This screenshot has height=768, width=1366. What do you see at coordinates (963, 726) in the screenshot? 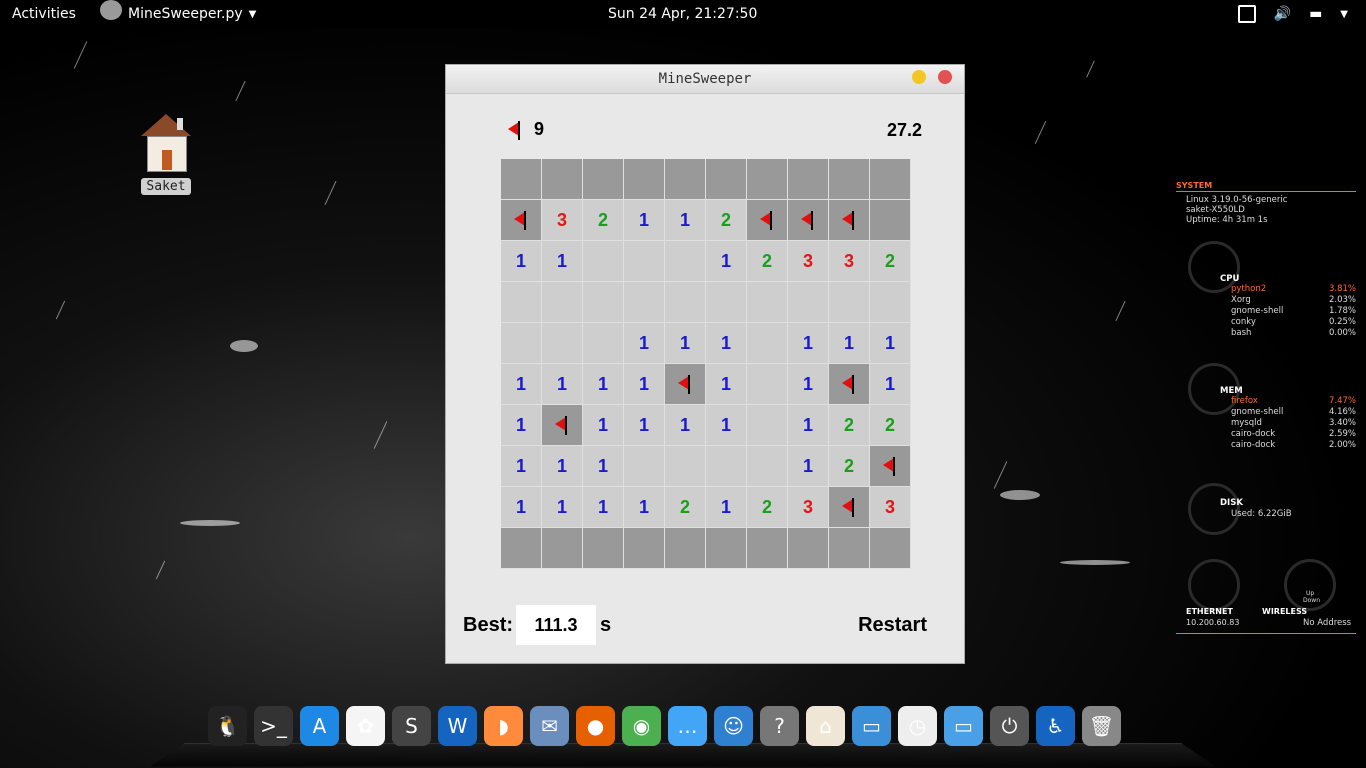
I see `folder-icon: ▭` at bounding box center [963, 726].